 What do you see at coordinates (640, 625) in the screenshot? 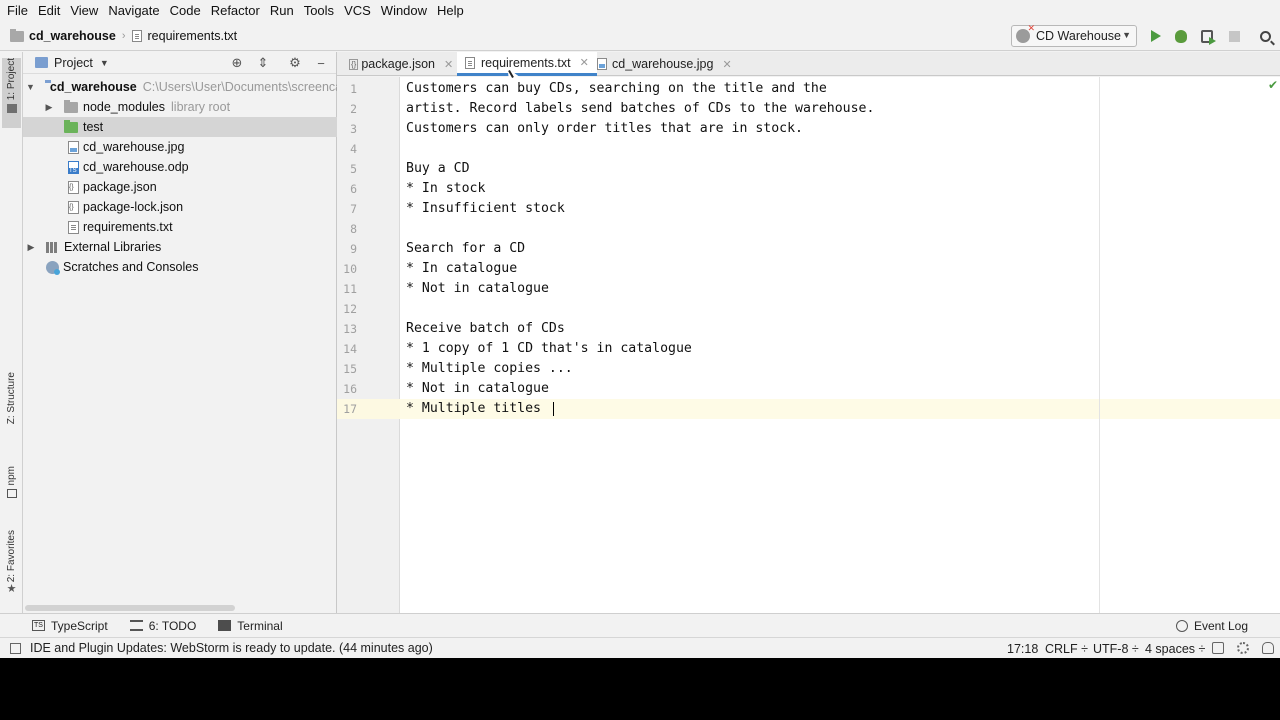
I see `bottom-tool-bar: TS TypeScript 6: TODO Terminal Event Log` at bounding box center [640, 625].